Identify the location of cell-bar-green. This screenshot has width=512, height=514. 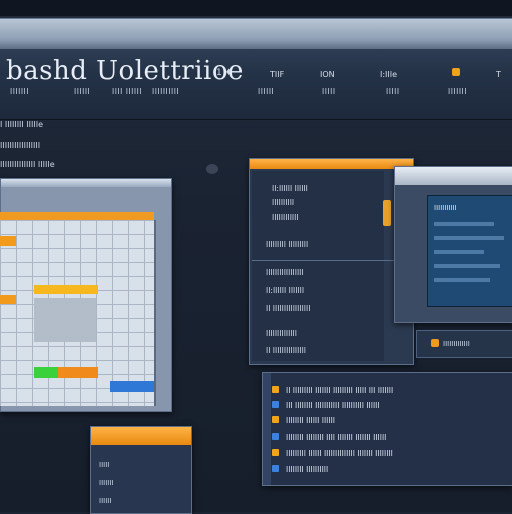
(46, 372).